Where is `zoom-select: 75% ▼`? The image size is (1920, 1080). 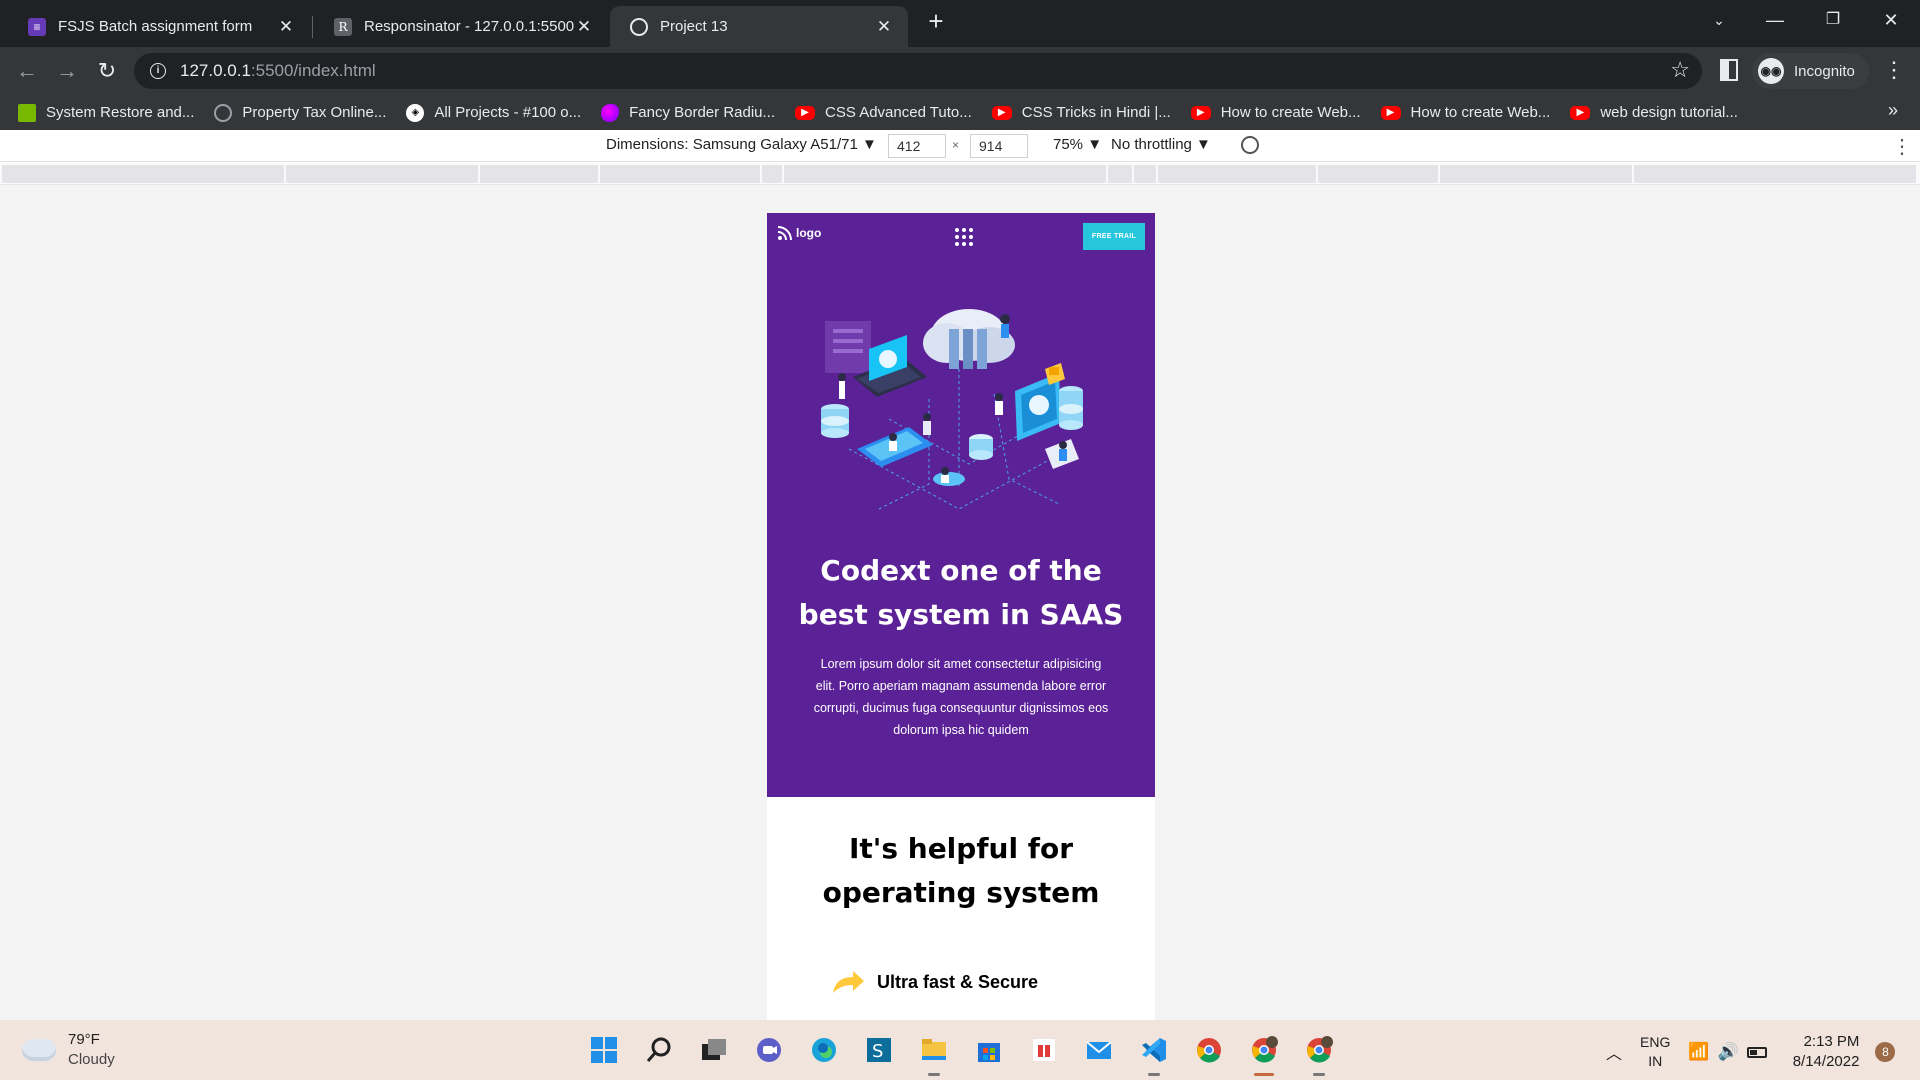 zoom-select: 75% ▼ is located at coordinates (1077, 144).